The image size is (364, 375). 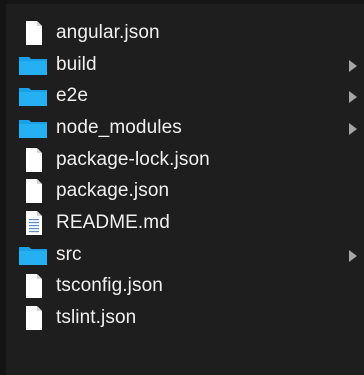 What do you see at coordinates (189, 33) in the screenshot?
I see `file-item: angular.json` at bounding box center [189, 33].